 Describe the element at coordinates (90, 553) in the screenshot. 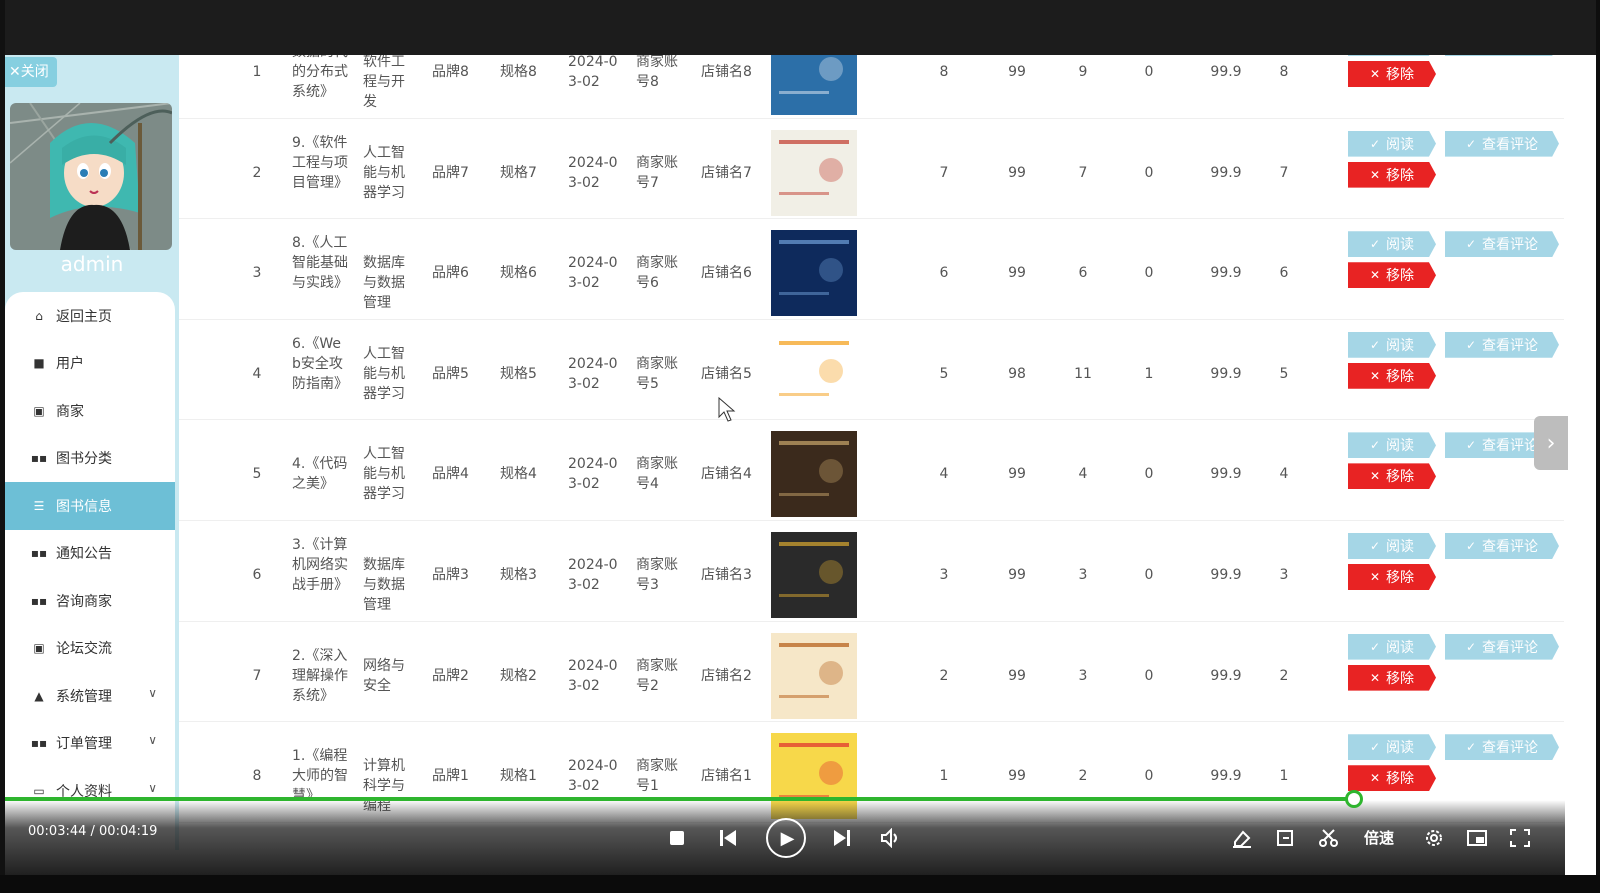

I see `menu-item-notice: ▪▪ 通知公告` at that location.